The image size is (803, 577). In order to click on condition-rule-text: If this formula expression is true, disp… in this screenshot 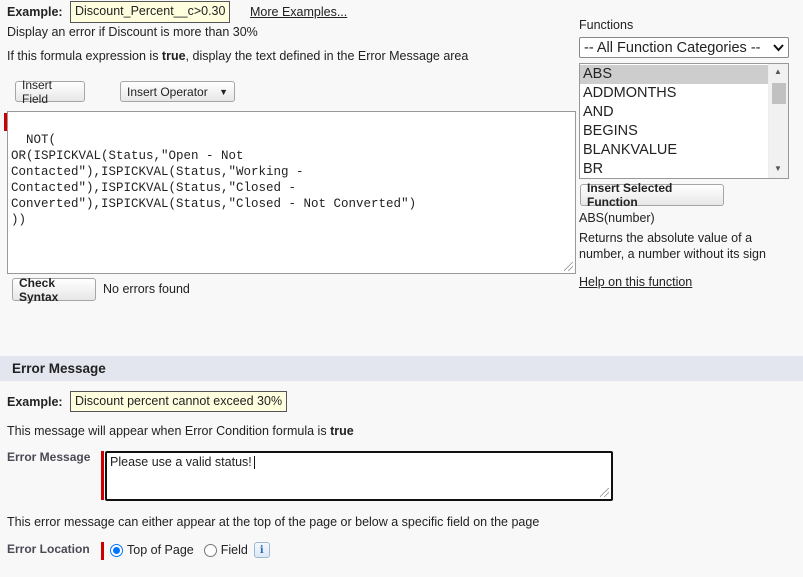, I will do `click(238, 56)`.